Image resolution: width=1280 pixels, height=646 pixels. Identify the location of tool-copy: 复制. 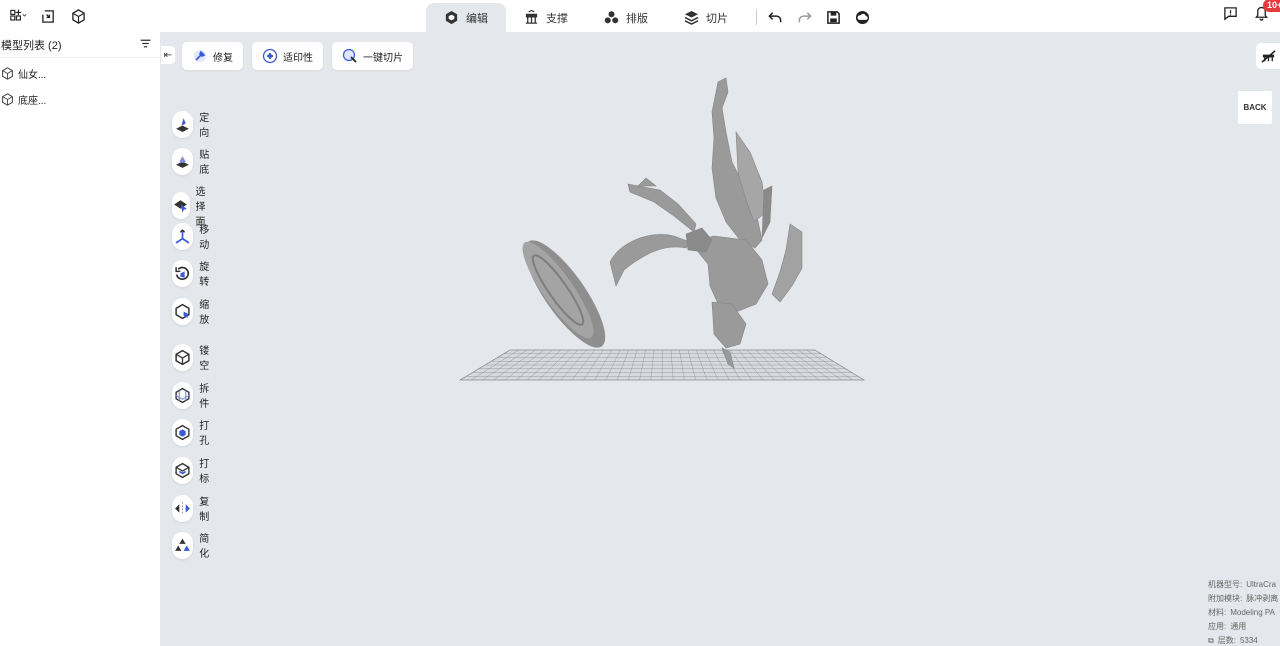
(193, 508).